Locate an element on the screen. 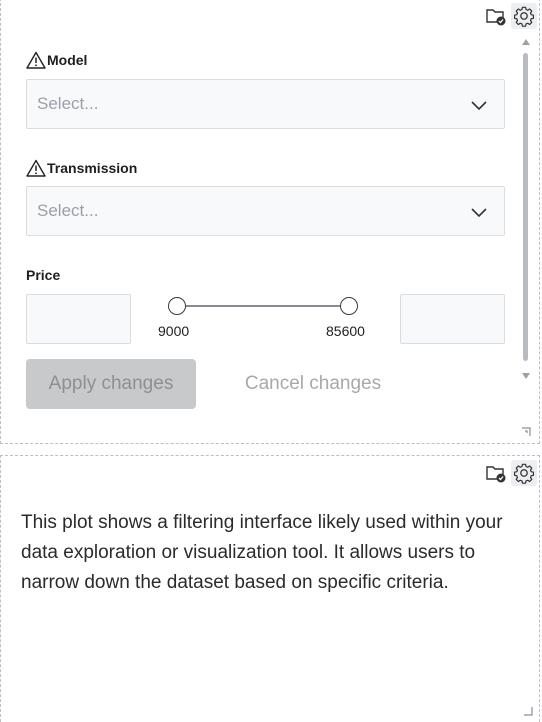 This screenshot has height=722, width=542. price-slider-max-handle is located at coordinates (349, 306).